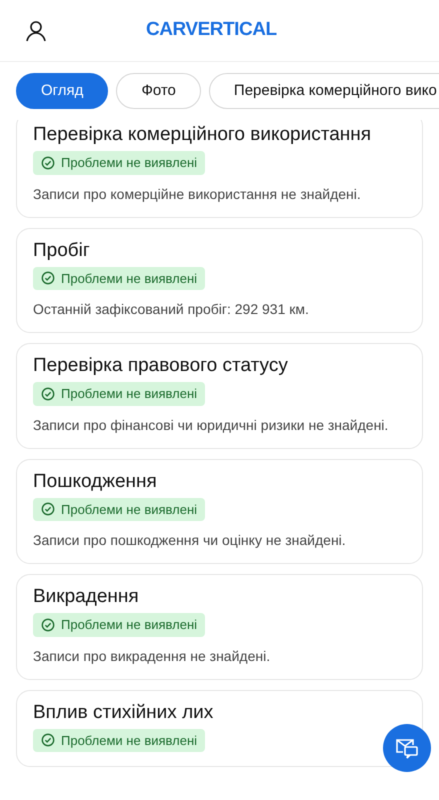 The height and width of the screenshot is (800, 439). Describe the element at coordinates (197, 193) in the screenshot. I see `card-text: Записи про комерційне використання не знайдені.` at that location.